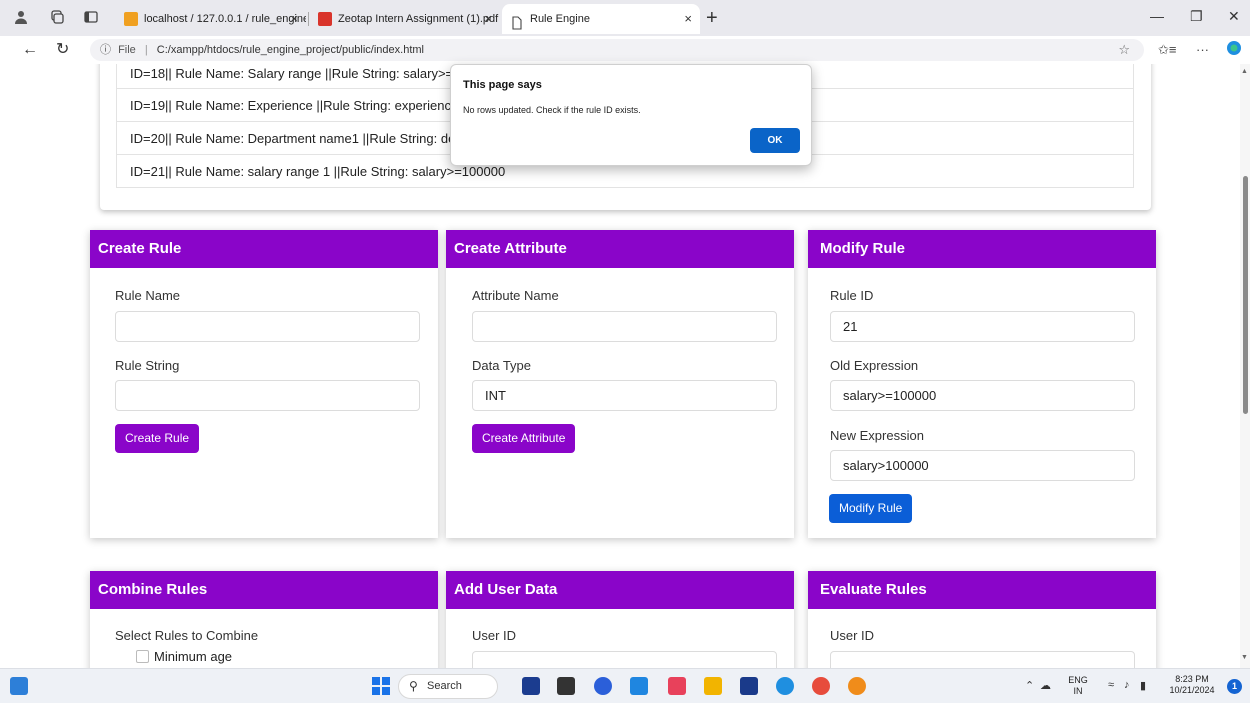 The height and width of the screenshot is (703, 1250). I want to click on tab-rule-engine: Rule Engine ×, so click(601, 19).